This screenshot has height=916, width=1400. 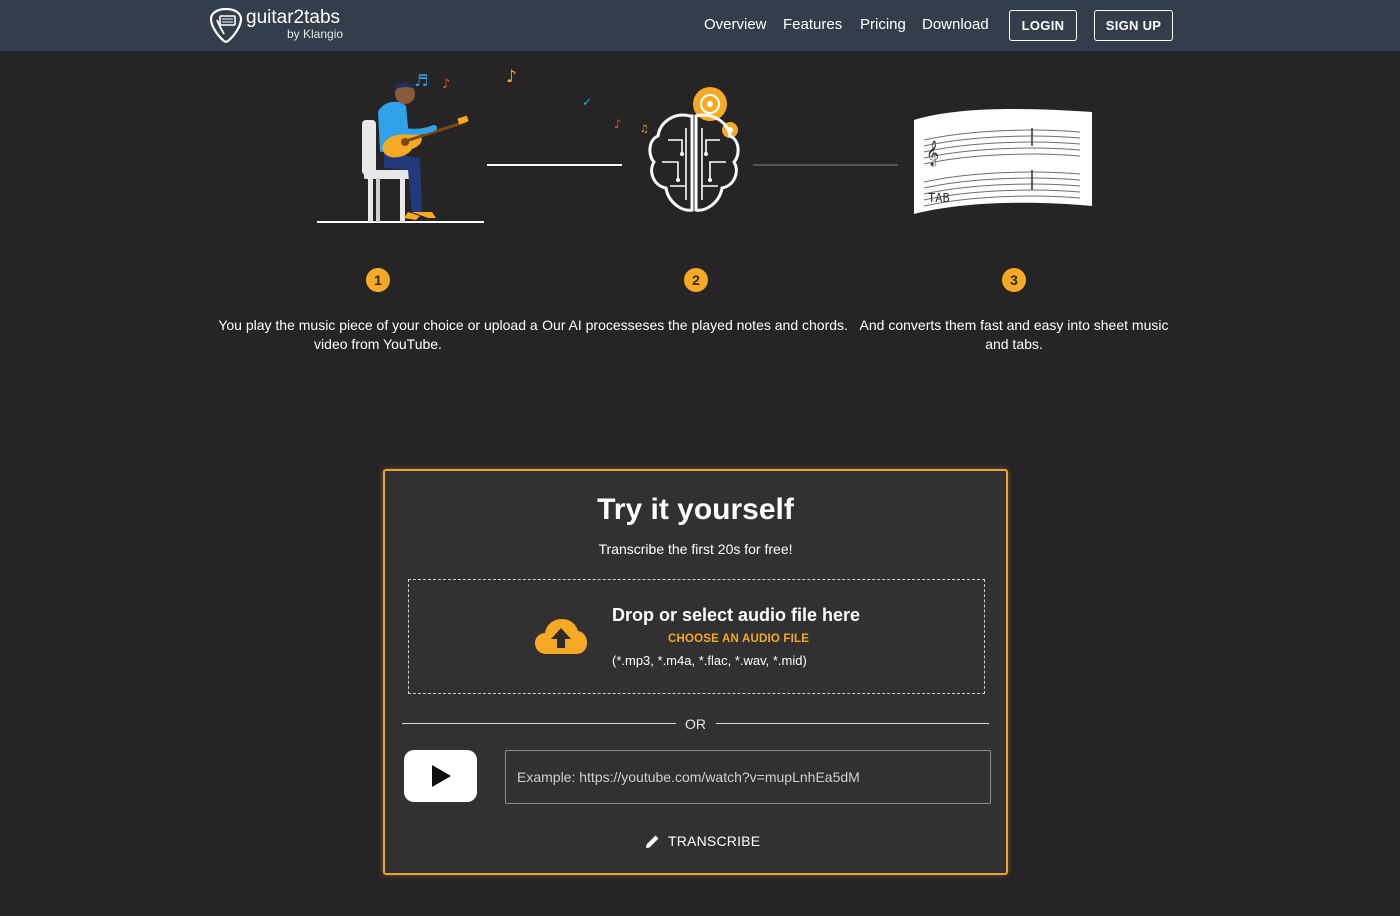 What do you see at coordinates (735, 24) in the screenshot?
I see `nav-overview: Overview` at bounding box center [735, 24].